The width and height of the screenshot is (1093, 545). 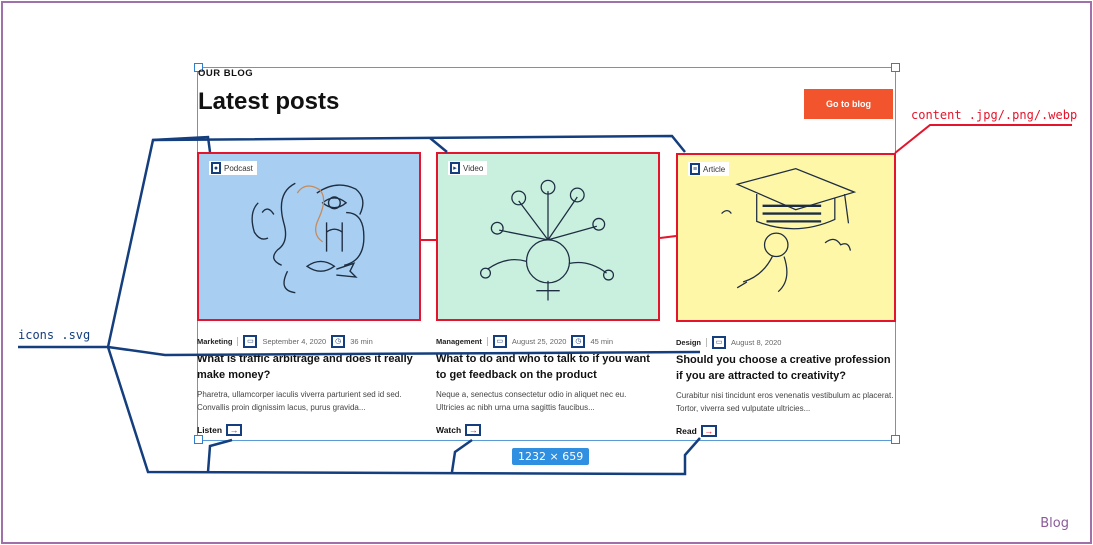 I want to click on post-action-link: Watch →, so click(x=548, y=430).